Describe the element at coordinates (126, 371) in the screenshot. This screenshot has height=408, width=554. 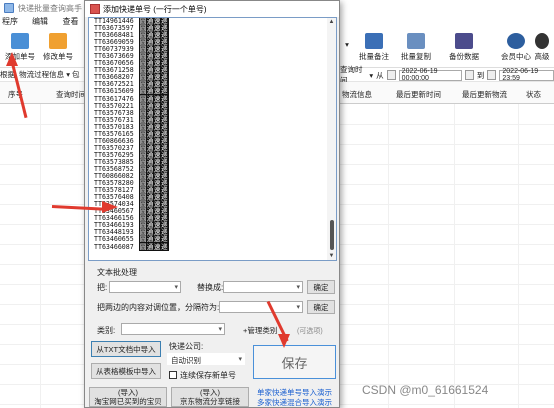
I see `import-excel-button: 从表格模板中导入` at that location.